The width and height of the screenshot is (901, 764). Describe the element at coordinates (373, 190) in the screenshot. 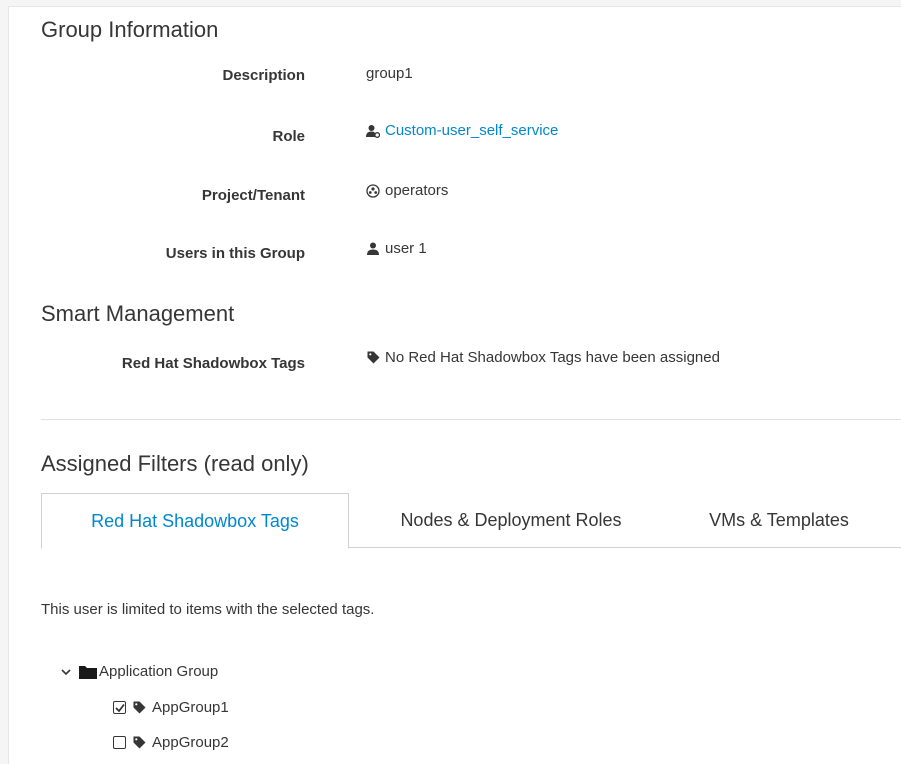

I see `tenant-icon` at that location.